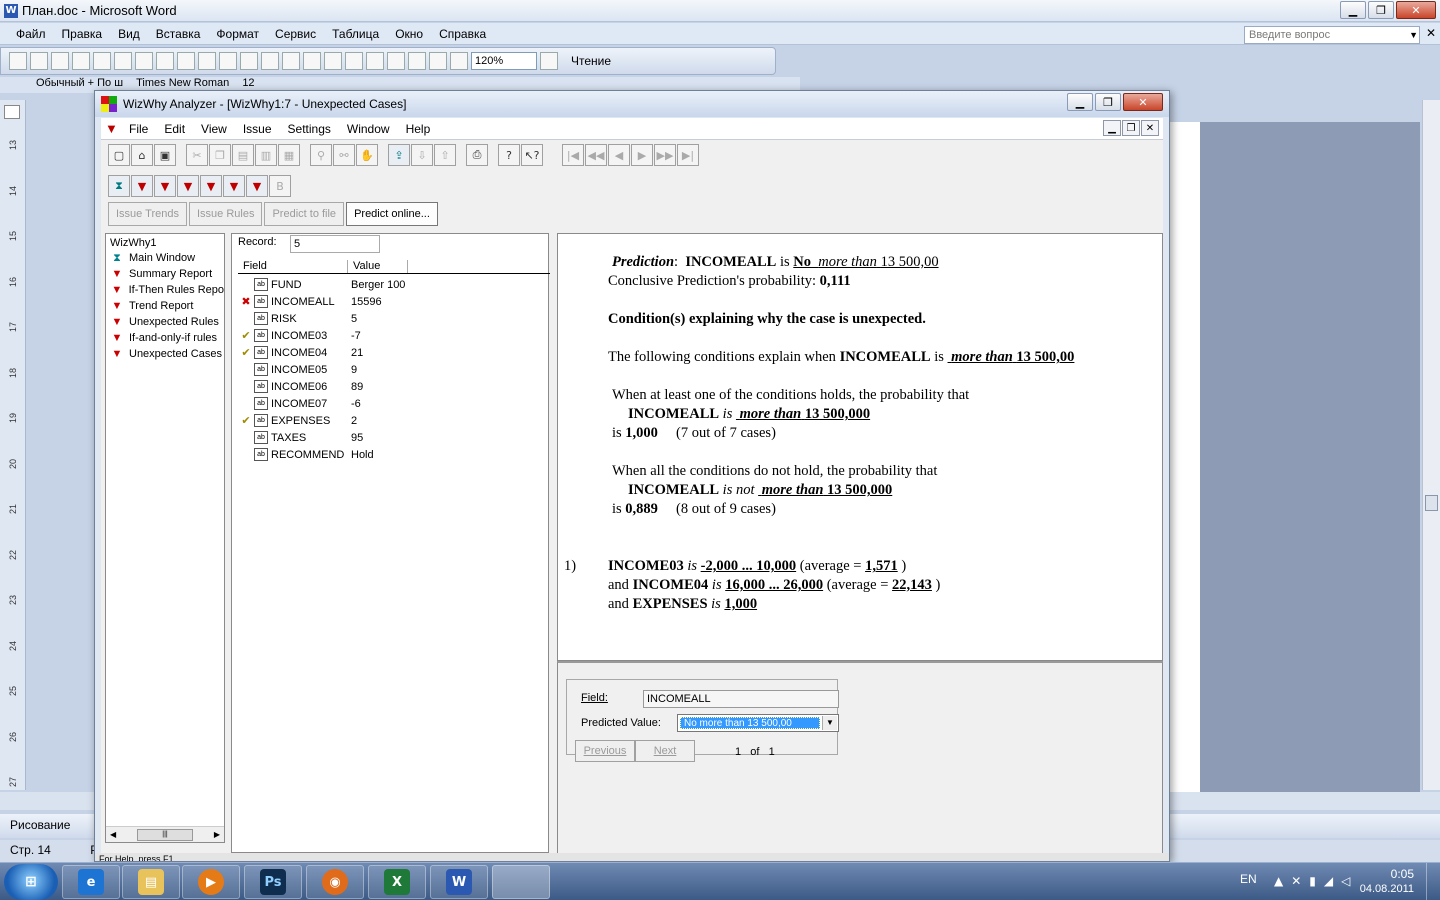  I want to click on wizwhy-maximize-button: ❐, so click(1108, 102).